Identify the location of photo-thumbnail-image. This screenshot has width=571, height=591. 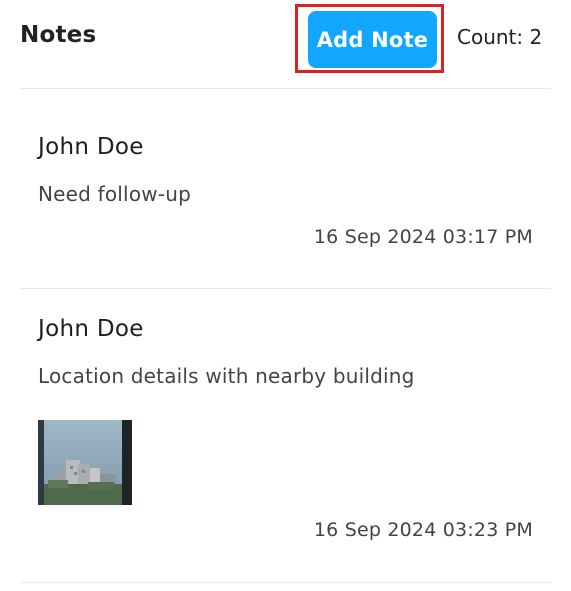
(85, 462).